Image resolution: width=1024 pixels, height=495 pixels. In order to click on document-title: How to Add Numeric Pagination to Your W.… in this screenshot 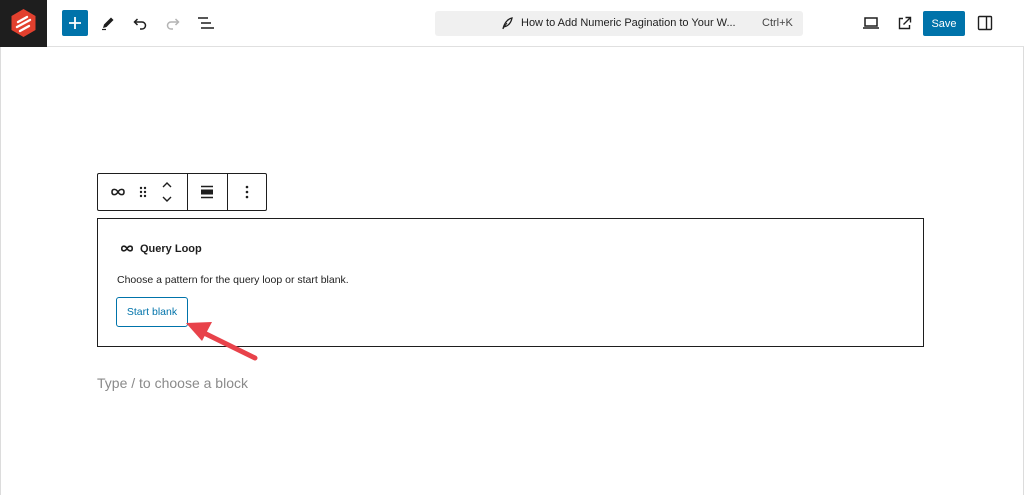, I will do `click(628, 23)`.